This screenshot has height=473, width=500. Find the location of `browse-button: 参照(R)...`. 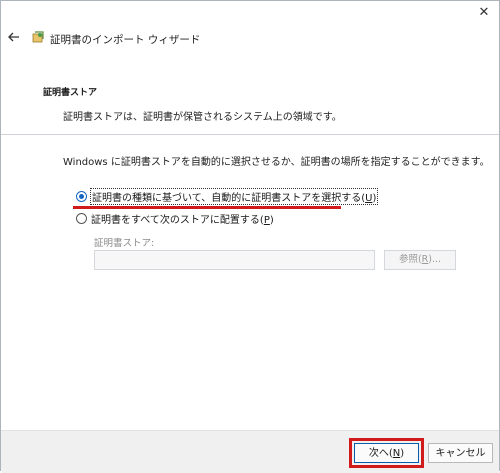

browse-button: 参照(R)... is located at coordinates (420, 260).